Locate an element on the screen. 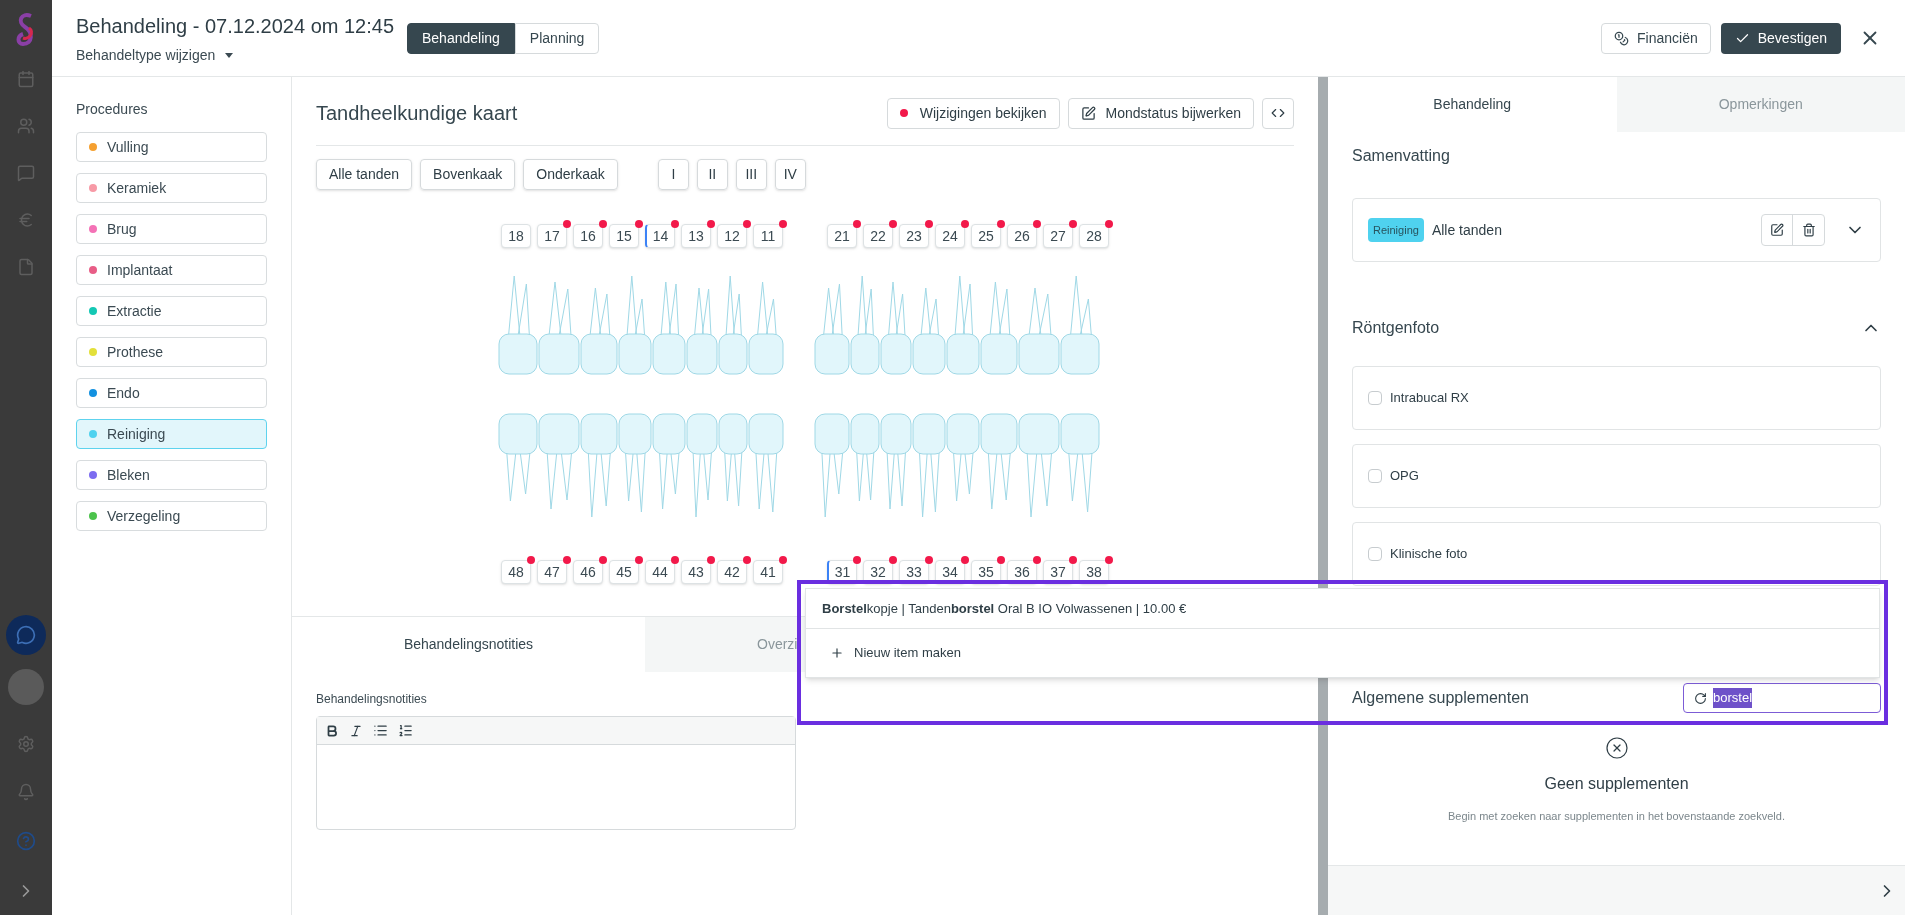 This screenshot has width=1905, height=915. section-title: Algemene supplementen is located at coordinates (1440, 698).